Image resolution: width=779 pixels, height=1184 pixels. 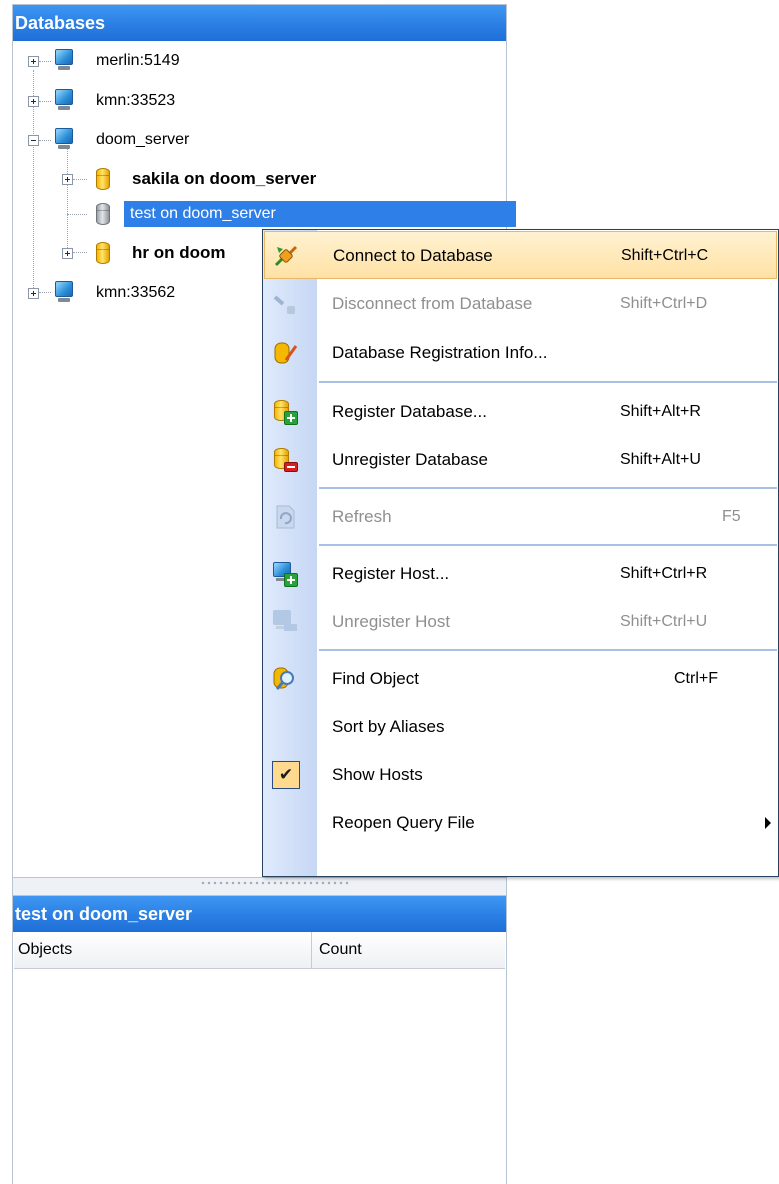 What do you see at coordinates (259, 914) in the screenshot?
I see `details-panel-title: test on doom_server` at bounding box center [259, 914].